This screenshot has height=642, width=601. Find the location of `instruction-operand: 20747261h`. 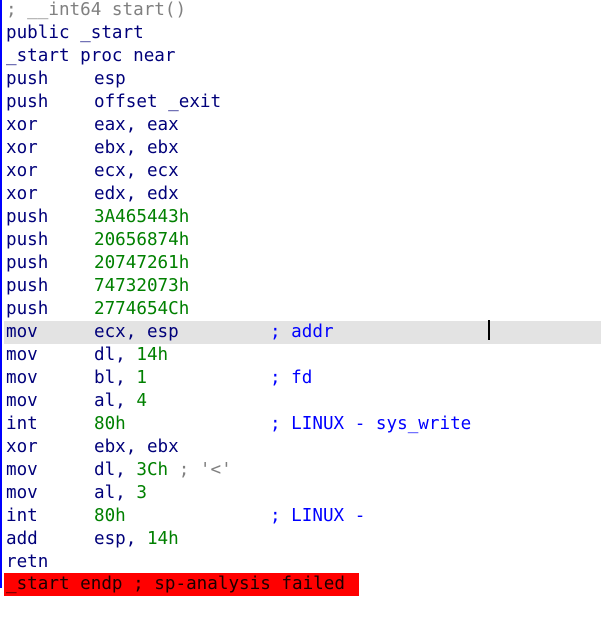

instruction-operand: 20747261h is located at coordinates (141, 263).